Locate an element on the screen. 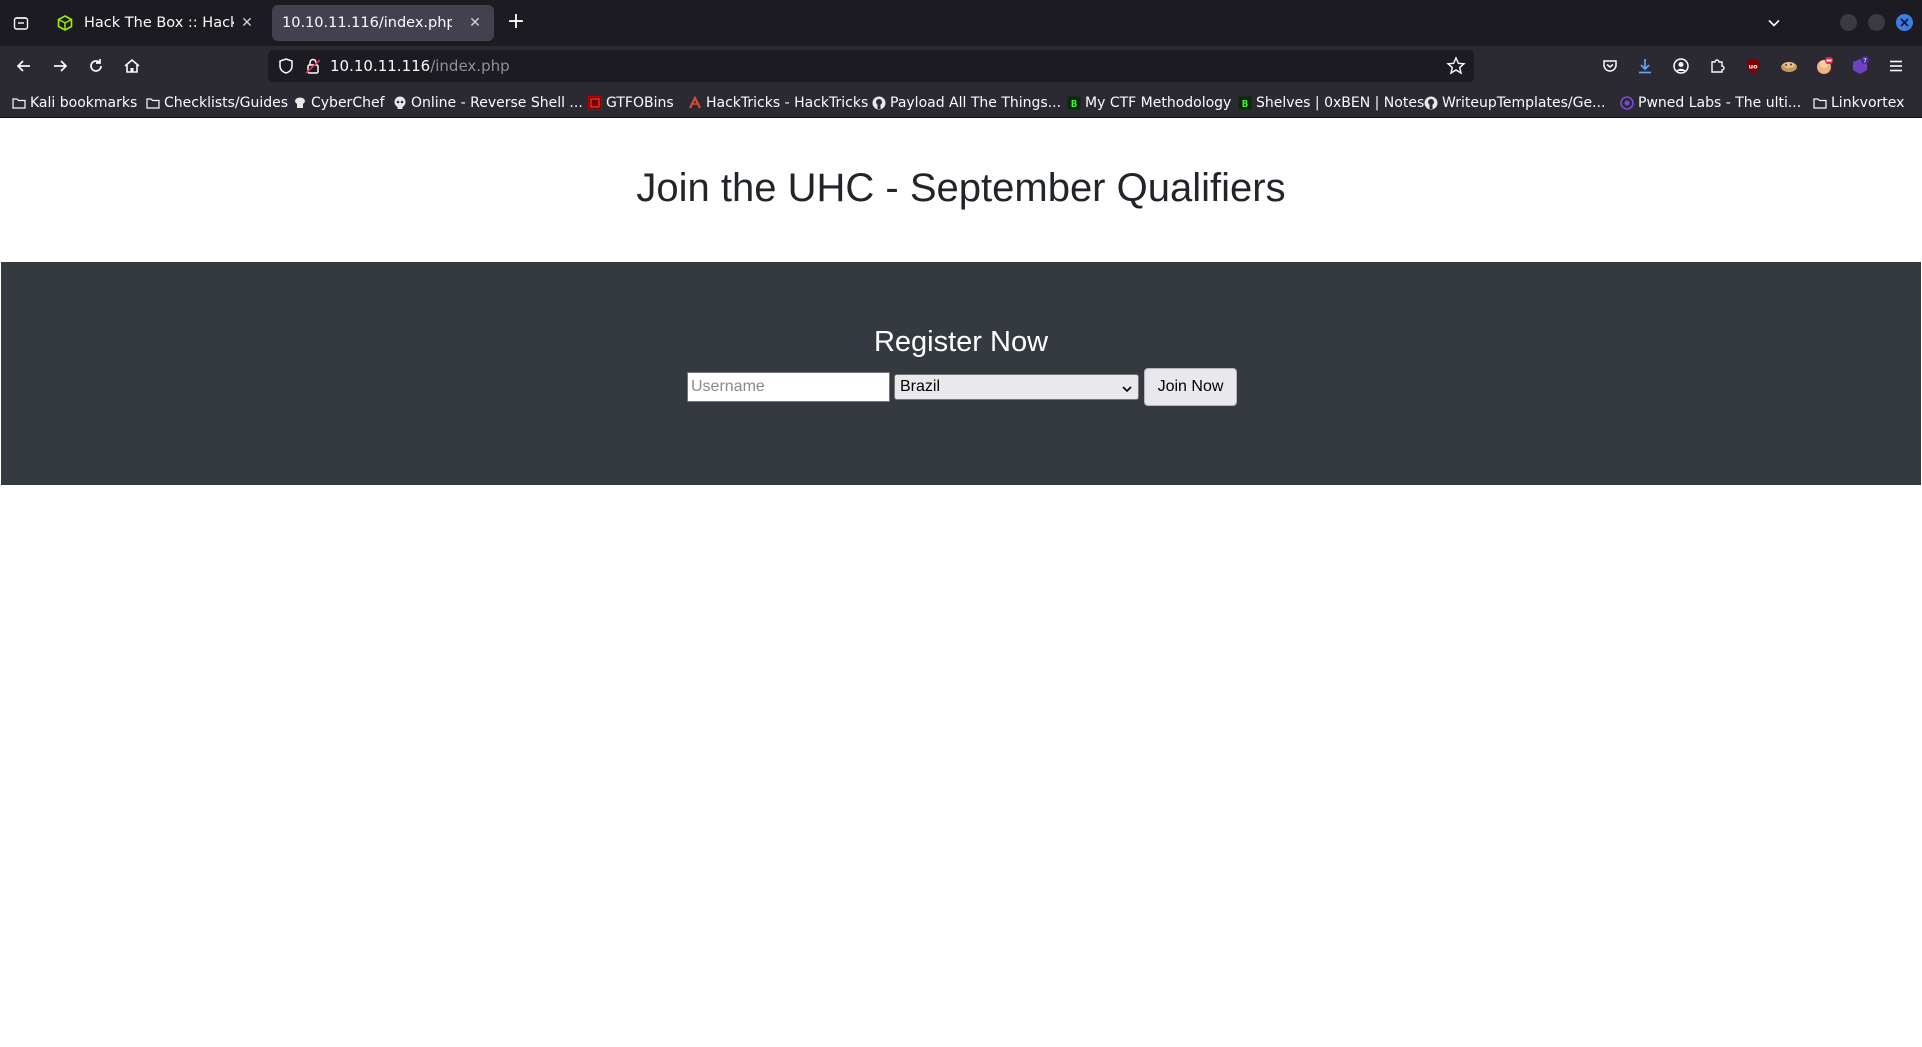 This screenshot has height=1047, width=1922. bookmark-label: CyberChef is located at coordinates (348, 103).